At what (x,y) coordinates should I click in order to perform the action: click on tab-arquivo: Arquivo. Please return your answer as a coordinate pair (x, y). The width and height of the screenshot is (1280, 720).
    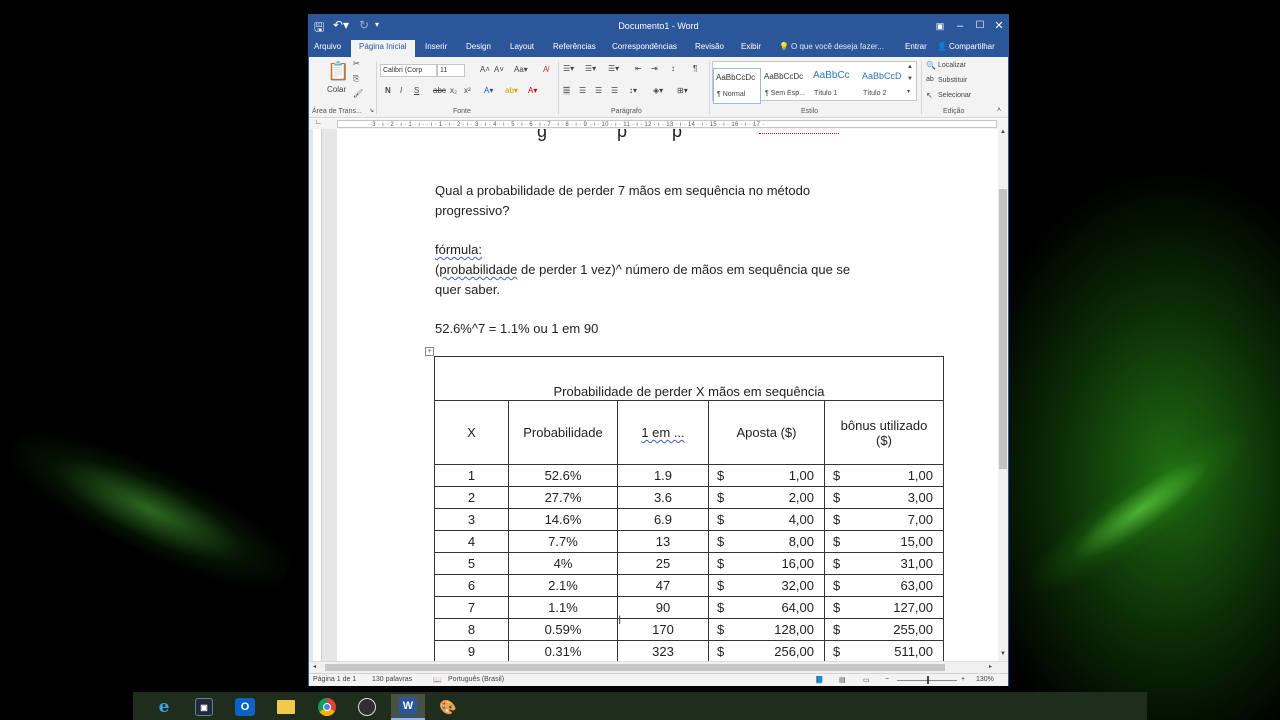
    Looking at the image, I should click on (327, 46).